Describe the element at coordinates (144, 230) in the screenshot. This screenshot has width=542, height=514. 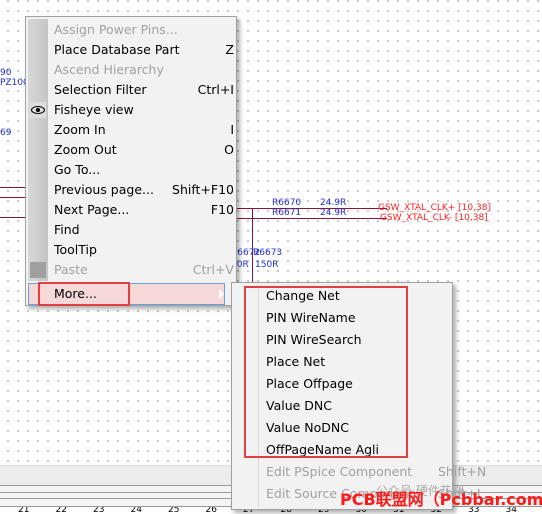
I see `menu-item: Find` at that location.